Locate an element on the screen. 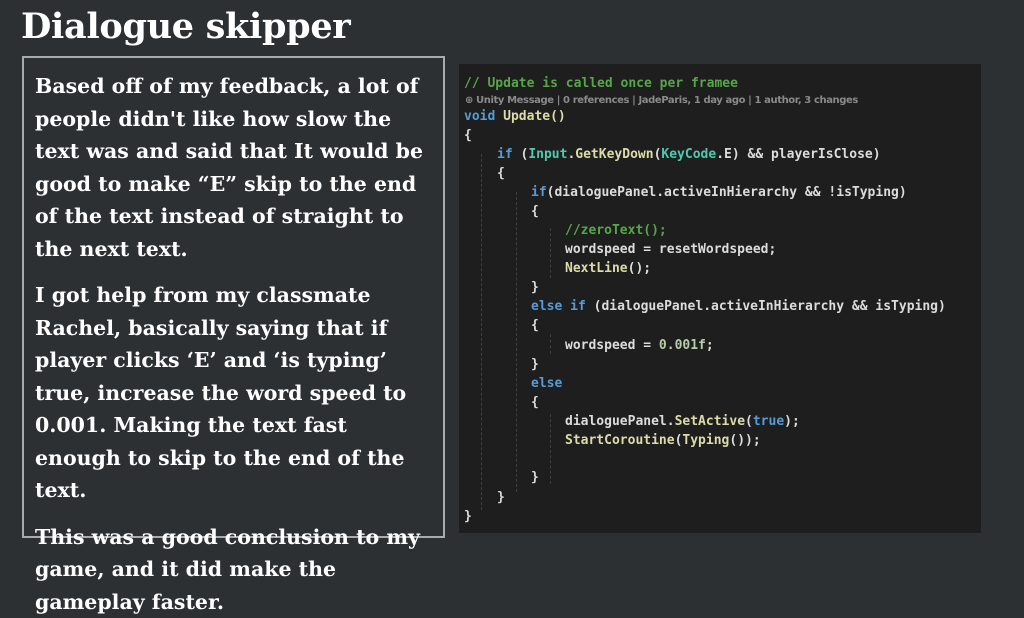 The width and height of the screenshot is (1024, 618). code-token: ); is located at coordinates (792, 421).